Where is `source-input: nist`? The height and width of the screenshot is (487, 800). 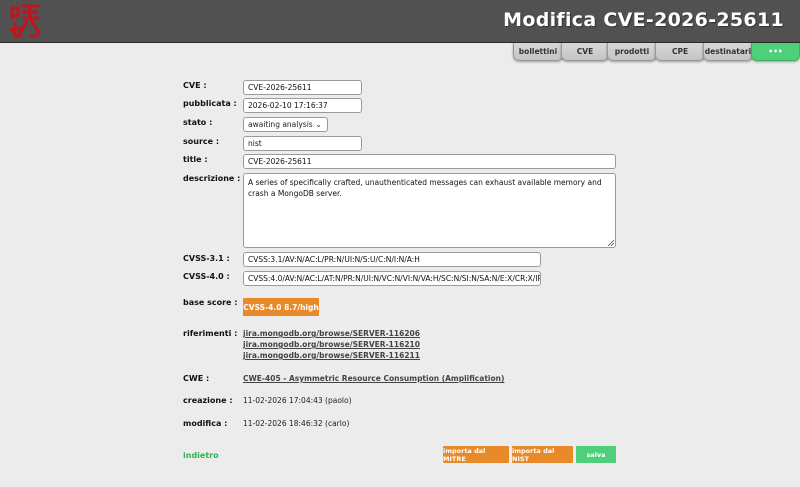 source-input: nist is located at coordinates (302, 143).